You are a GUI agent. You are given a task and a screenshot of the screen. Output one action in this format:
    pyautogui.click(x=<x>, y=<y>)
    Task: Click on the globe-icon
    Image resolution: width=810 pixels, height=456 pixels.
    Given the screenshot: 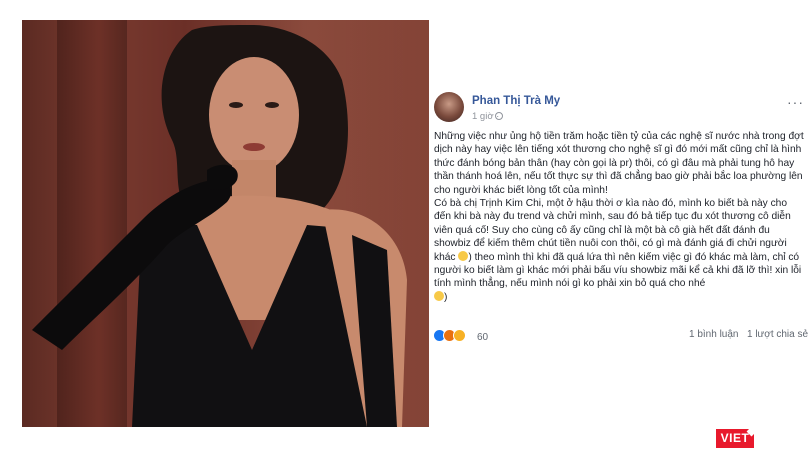 What is the action you would take?
    pyautogui.click(x=499, y=116)
    